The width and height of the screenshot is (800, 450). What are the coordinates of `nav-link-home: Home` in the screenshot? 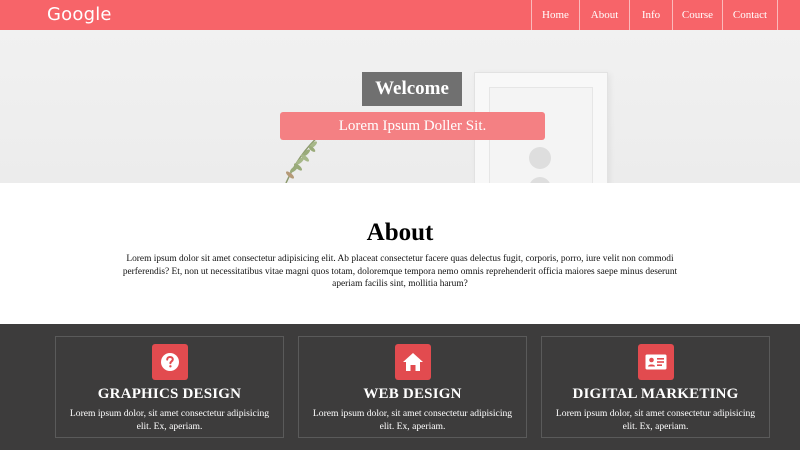 It's located at (555, 15).